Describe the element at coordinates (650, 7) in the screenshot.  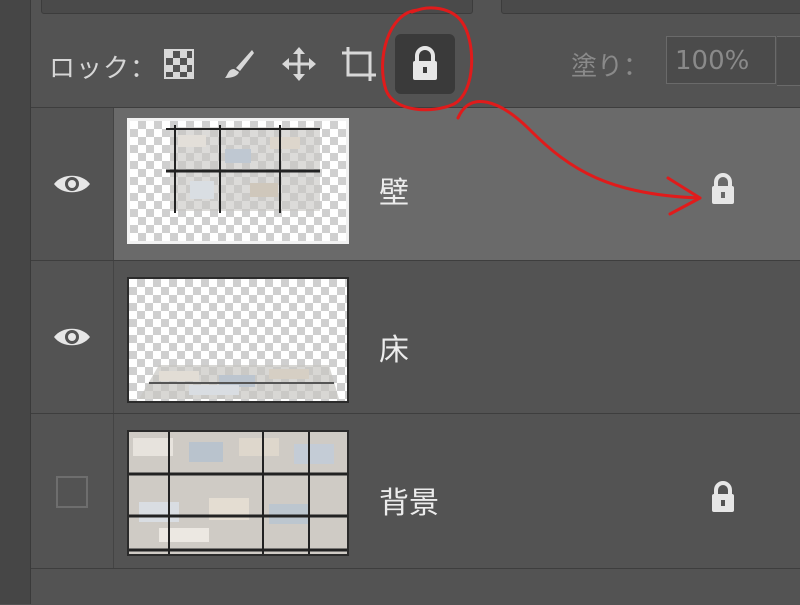
I see `opacity-field` at that location.